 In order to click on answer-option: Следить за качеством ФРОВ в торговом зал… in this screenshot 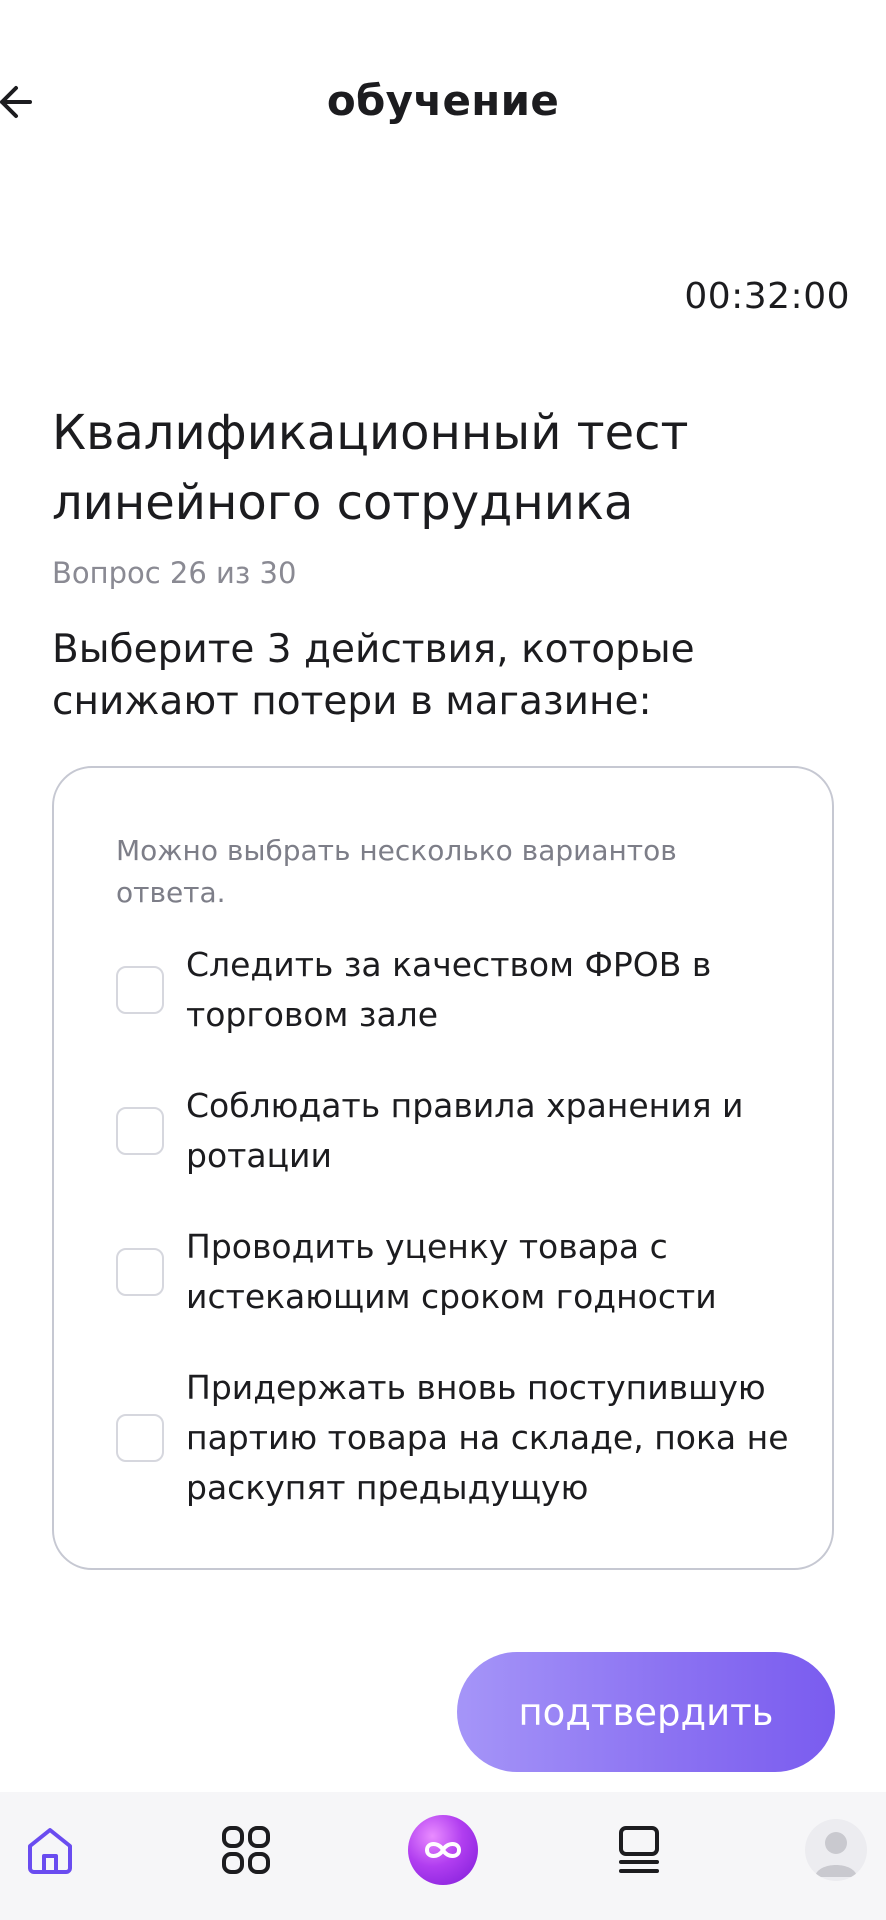, I will do `click(456, 990)`.